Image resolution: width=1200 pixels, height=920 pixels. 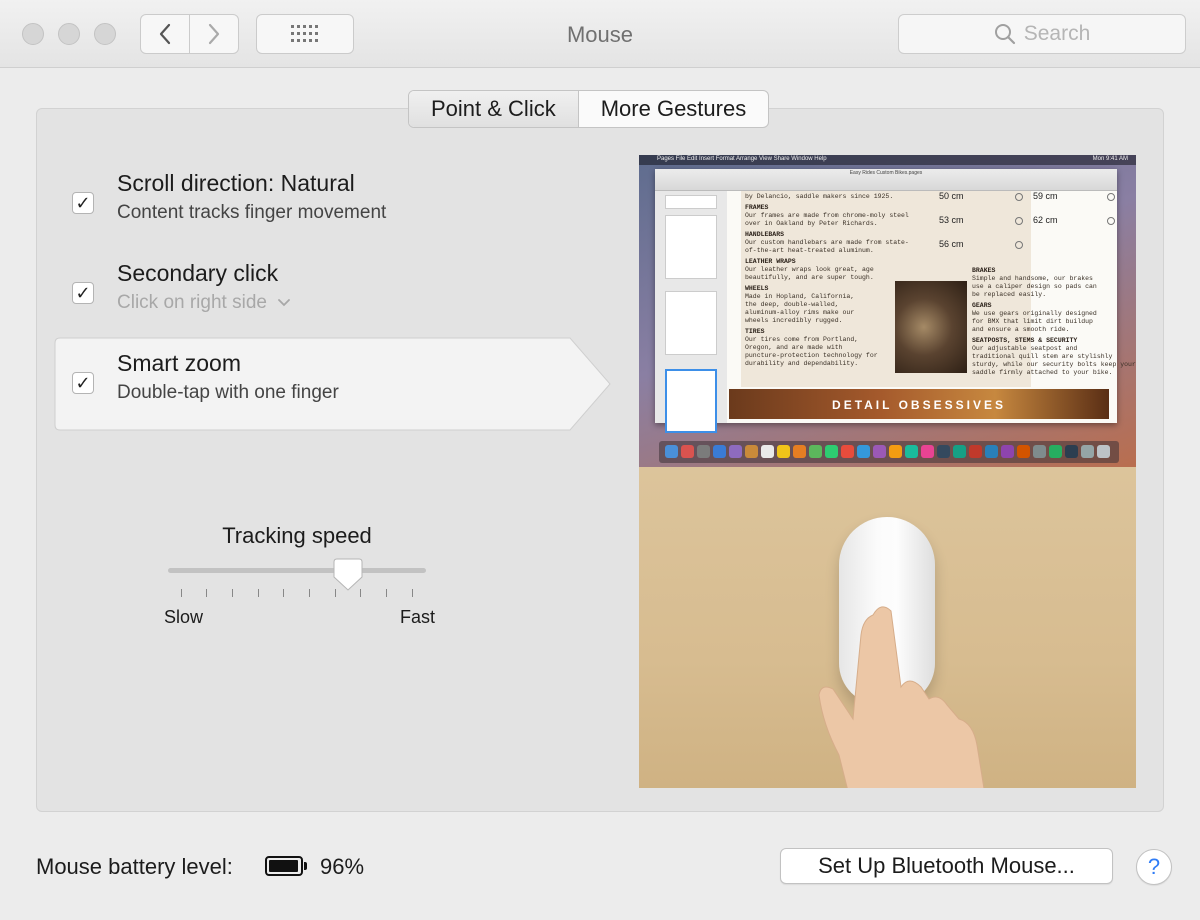 What do you see at coordinates (284, 866) in the screenshot?
I see `battery-icon` at bounding box center [284, 866].